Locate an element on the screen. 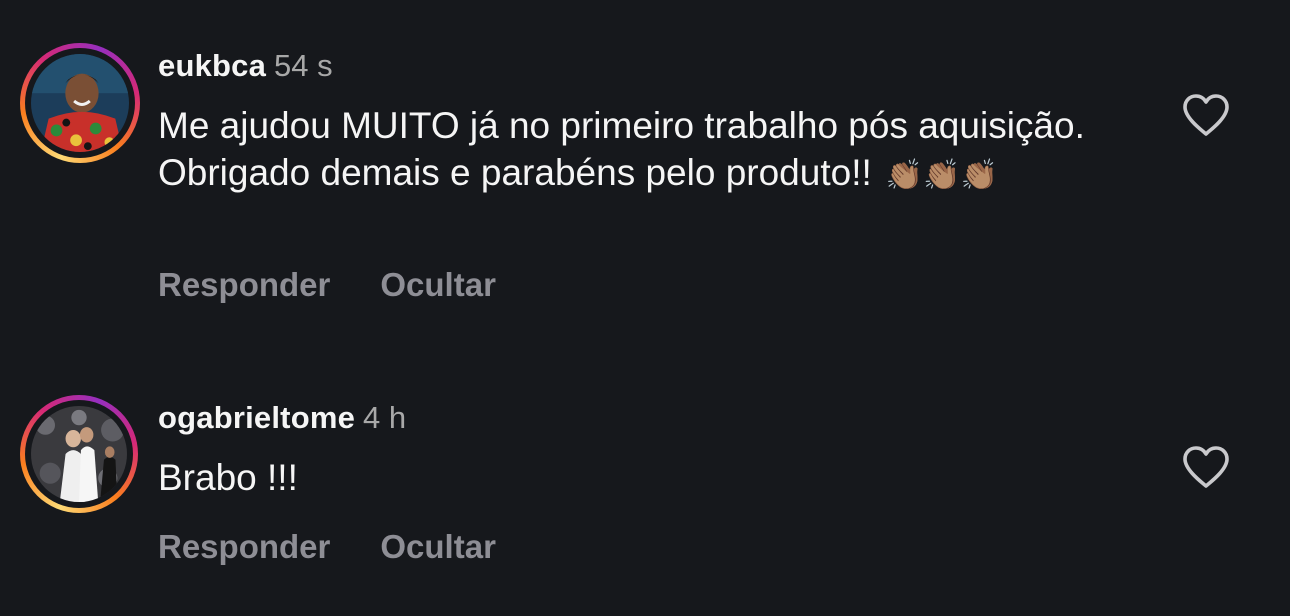  comment-header: ogabrieltome 4 h is located at coordinates (282, 418).